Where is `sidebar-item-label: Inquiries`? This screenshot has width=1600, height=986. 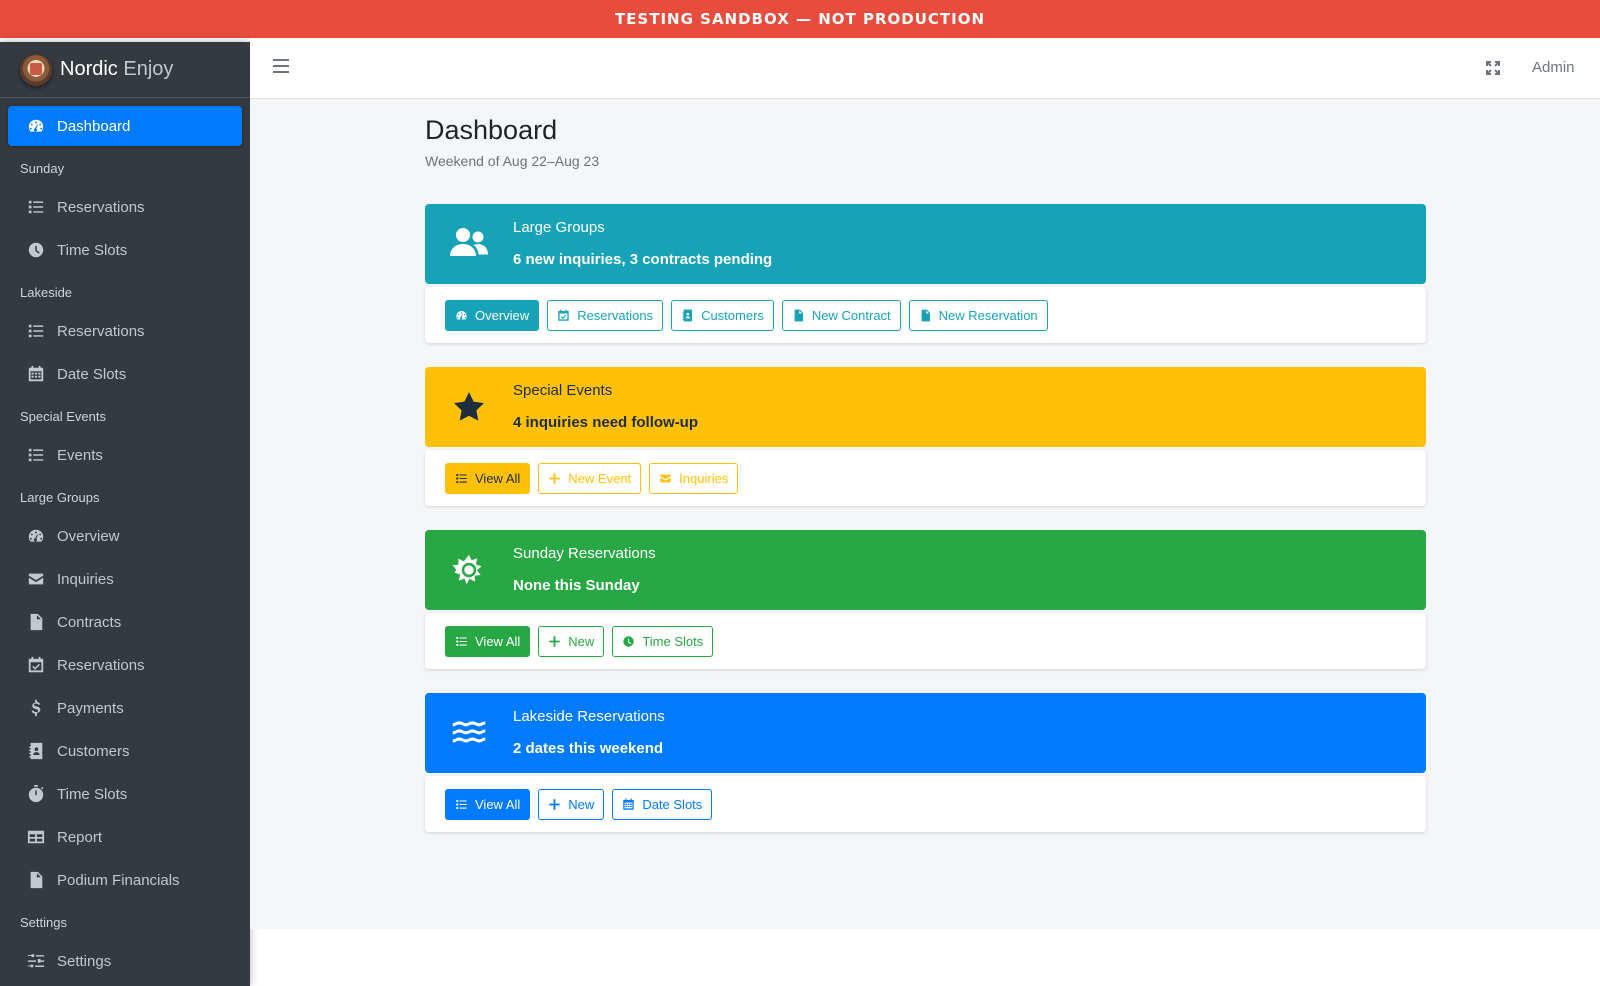 sidebar-item-label: Inquiries is located at coordinates (85, 579).